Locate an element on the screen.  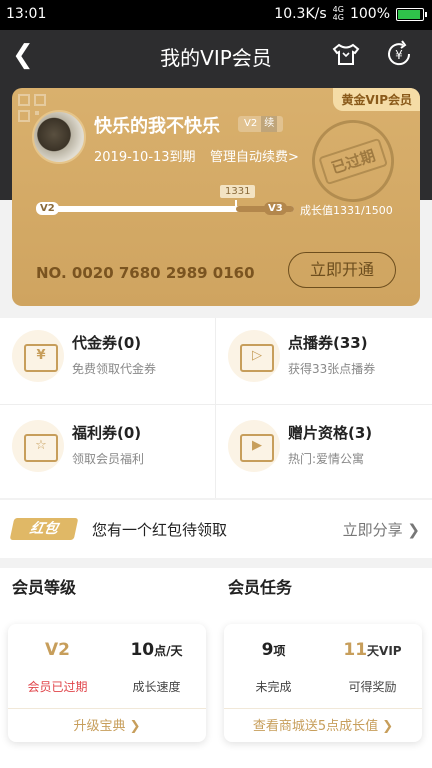
member-task-section: 会员任务 9项 11天VIP 未完成 可得奖励 查看商城送5点成长值 ❯ is located at coordinates (324, 663).